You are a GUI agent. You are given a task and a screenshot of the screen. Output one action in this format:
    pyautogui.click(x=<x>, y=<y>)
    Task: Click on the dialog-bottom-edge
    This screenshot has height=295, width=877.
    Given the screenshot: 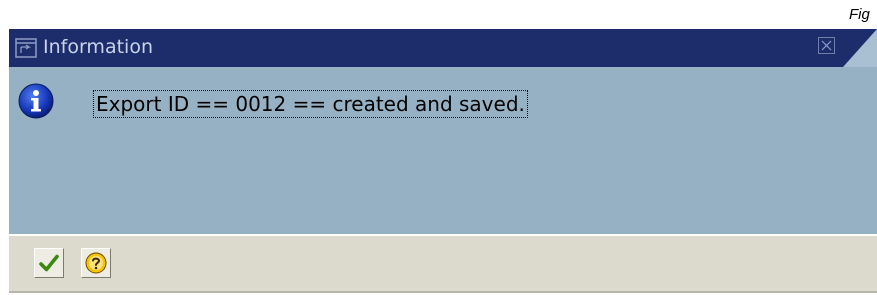 What is the action you would take?
    pyautogui.click(x=443, y=292)
    